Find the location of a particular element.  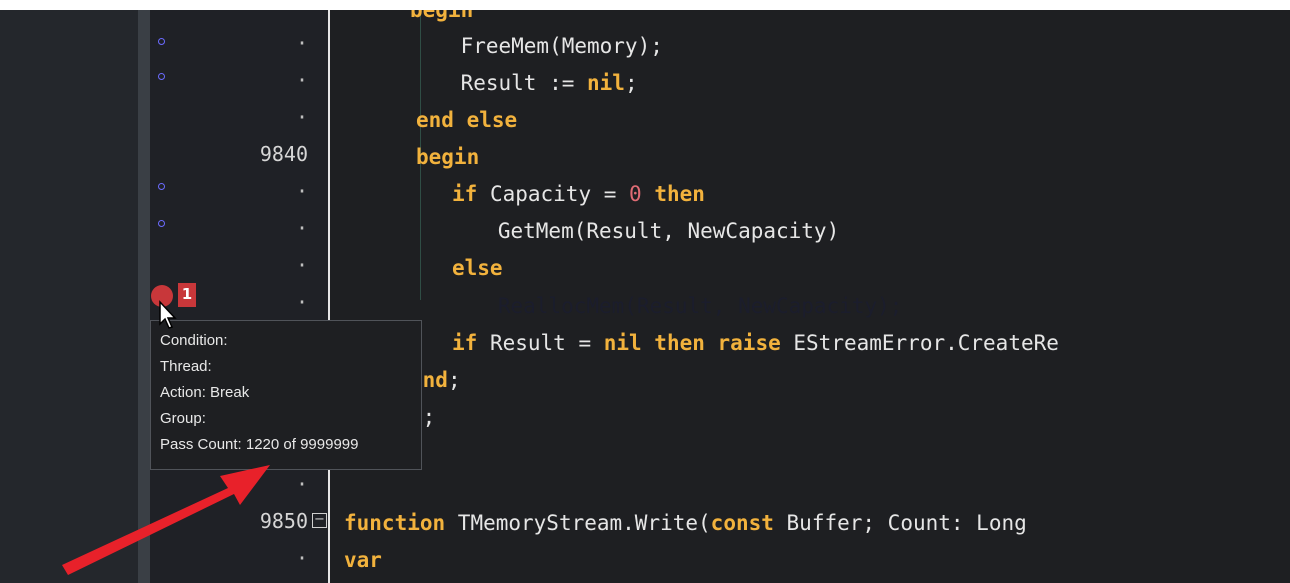

code-line: FreeMem(Memory); is located at coordinates (536, 46).